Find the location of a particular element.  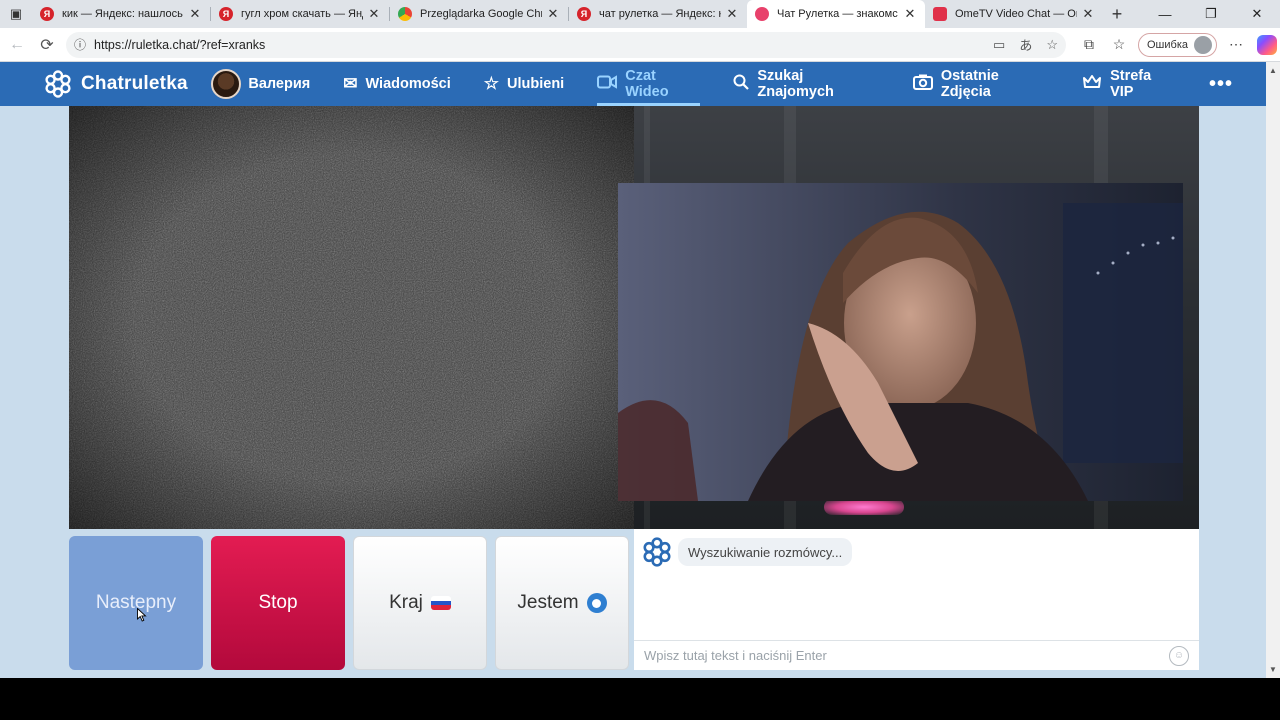

browser-tab: Я чат рулетка — Яндекс: наш ✕ is located at coordinates (658, 14).